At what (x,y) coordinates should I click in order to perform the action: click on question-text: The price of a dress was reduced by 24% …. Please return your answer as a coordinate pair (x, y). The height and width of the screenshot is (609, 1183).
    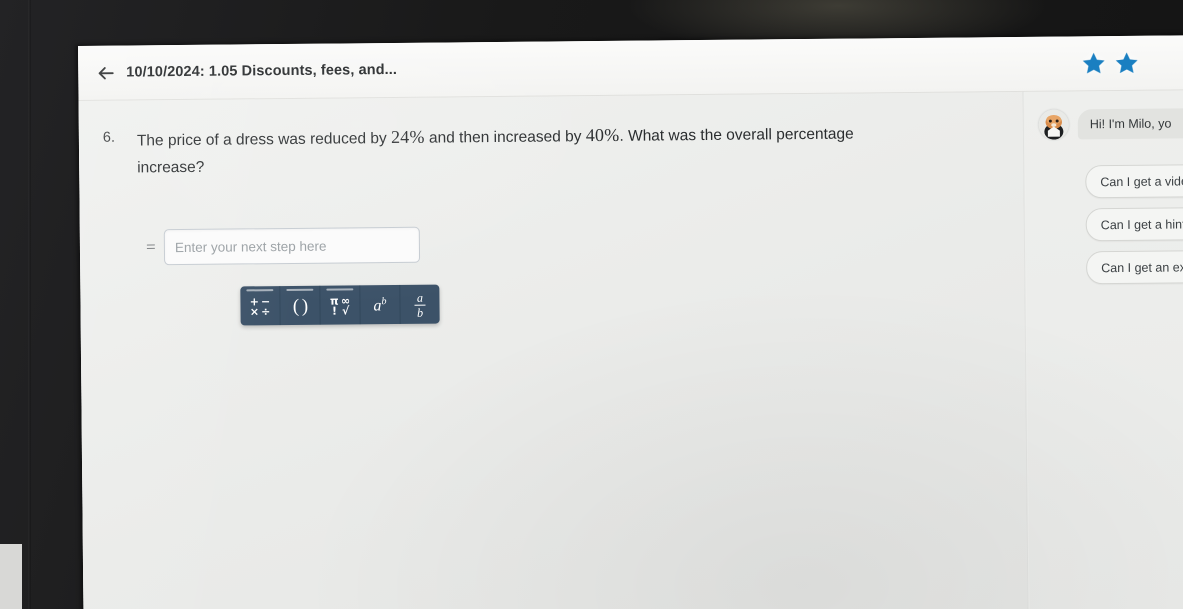
    Looking at the image, I should click on (517, 150).